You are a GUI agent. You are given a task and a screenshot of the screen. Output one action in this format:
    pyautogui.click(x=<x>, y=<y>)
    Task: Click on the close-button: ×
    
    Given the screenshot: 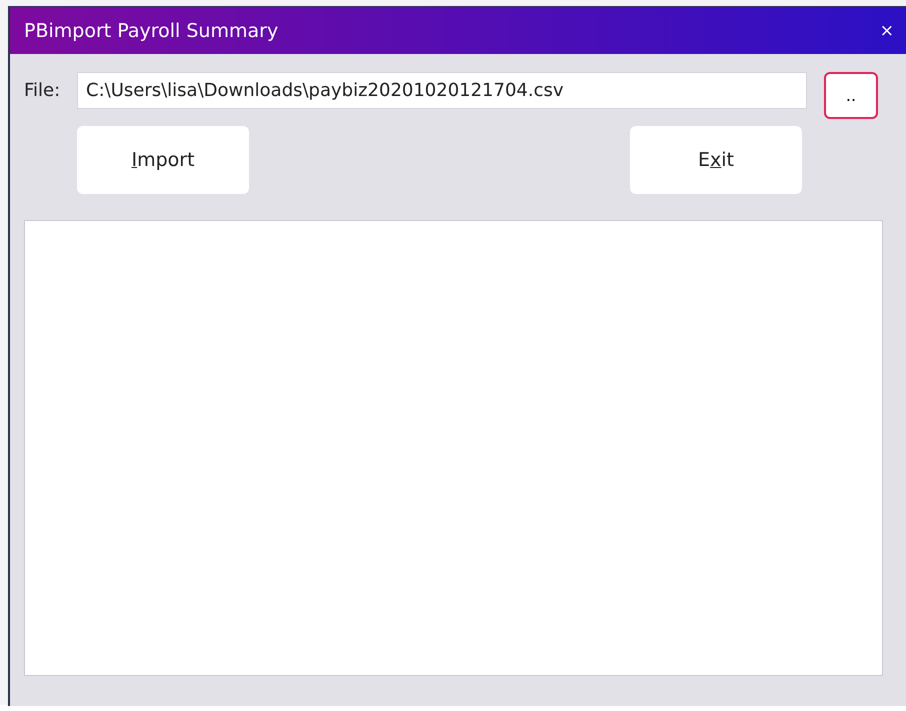 What is the action you would take?
    pyautogui.click(x=887, y=30)
    